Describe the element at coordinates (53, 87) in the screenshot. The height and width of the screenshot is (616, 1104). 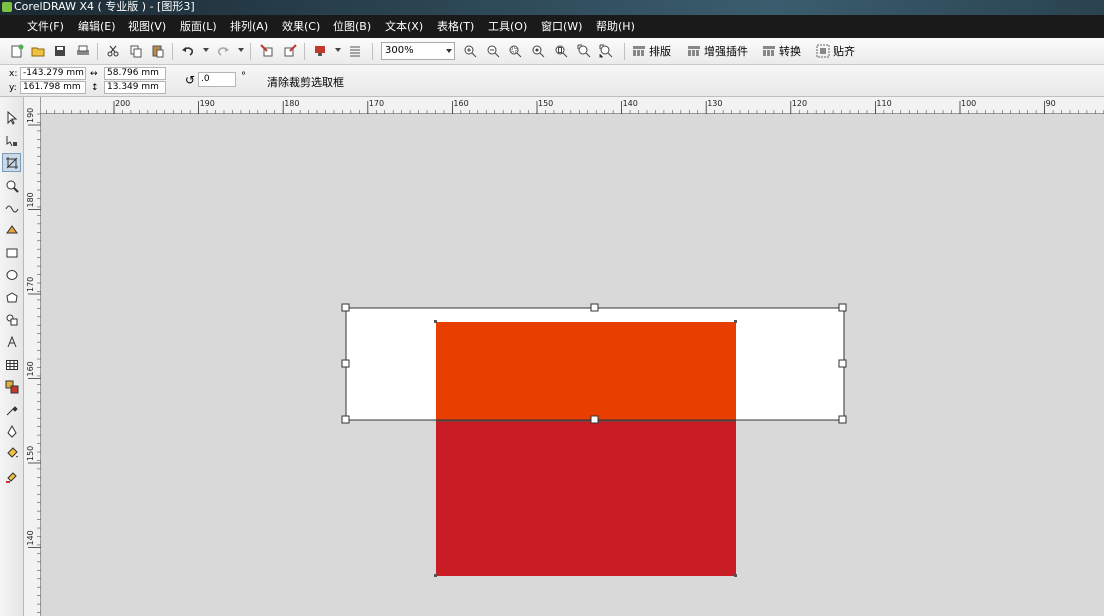
I see `y-position-field: 161.798 mm` at that location.